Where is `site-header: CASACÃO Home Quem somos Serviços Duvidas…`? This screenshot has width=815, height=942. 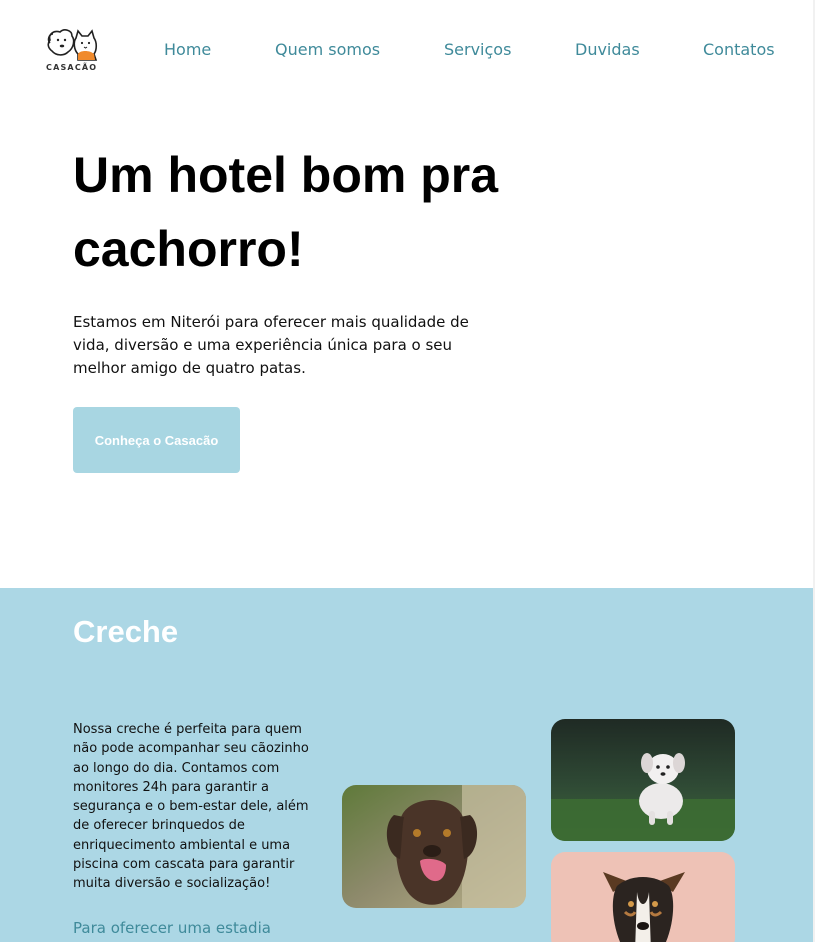
site-header: CASACÃO Home Quem somos Serviços Duvidas… is located at coordinates (407, 50).